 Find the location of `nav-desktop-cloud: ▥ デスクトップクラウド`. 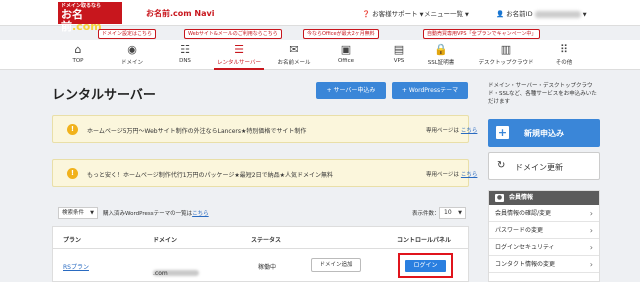

nav-desktop-cloud: ▥ デスクトップクラウド is located at coordinates (506, 55).